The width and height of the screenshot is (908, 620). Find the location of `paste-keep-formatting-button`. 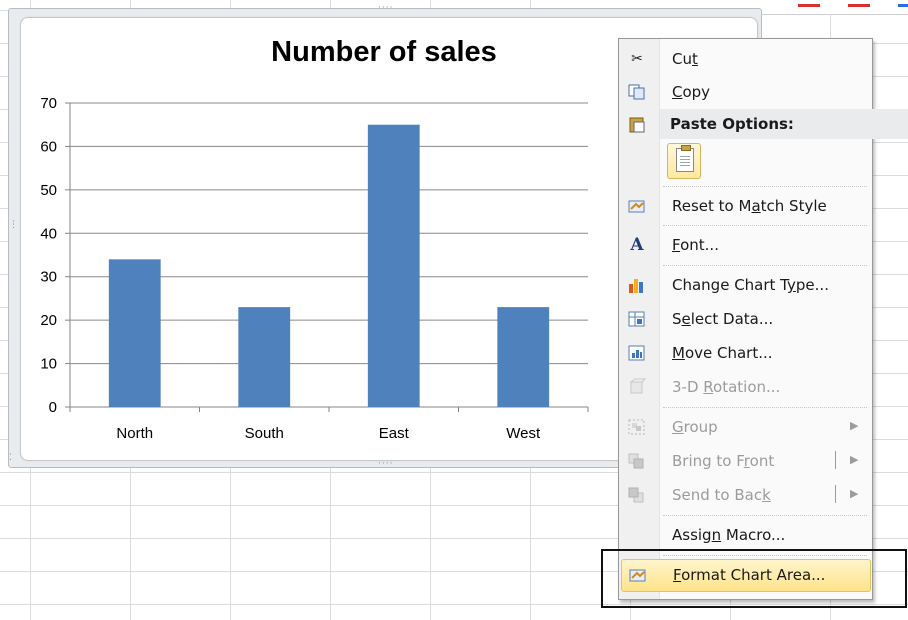

paste-keep-formatting-button is located at coordinates (684, 161).